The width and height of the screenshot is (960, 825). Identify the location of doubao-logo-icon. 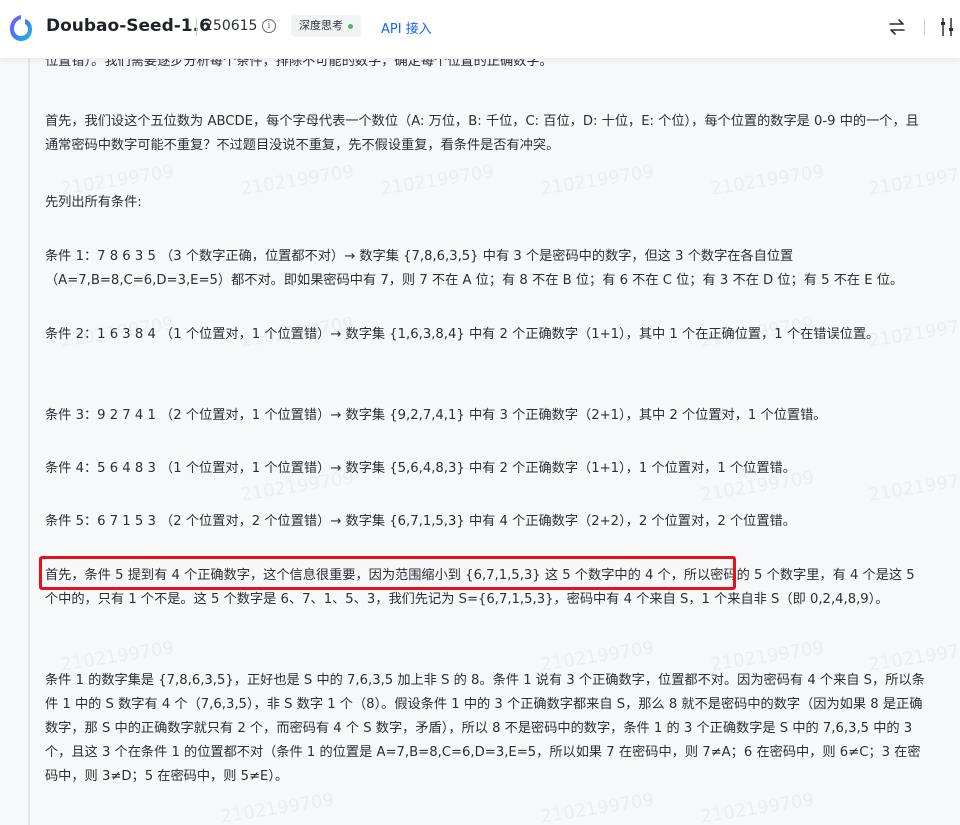
(21, 28).